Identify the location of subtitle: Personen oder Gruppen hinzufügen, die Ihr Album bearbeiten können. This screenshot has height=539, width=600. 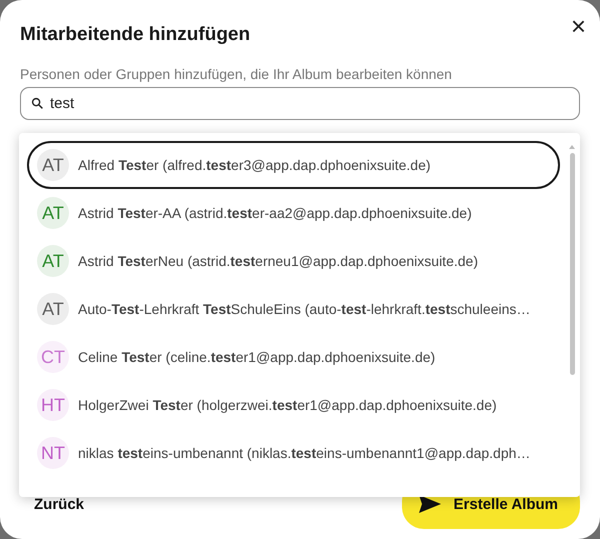
(236, 74).